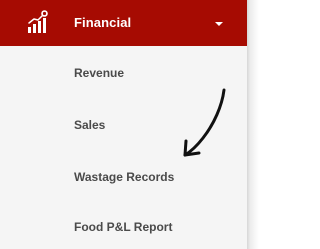 The image size is (320, 249). I want to click on menu-item-food-pl-report: Food P&L Report, so click(123, 227).